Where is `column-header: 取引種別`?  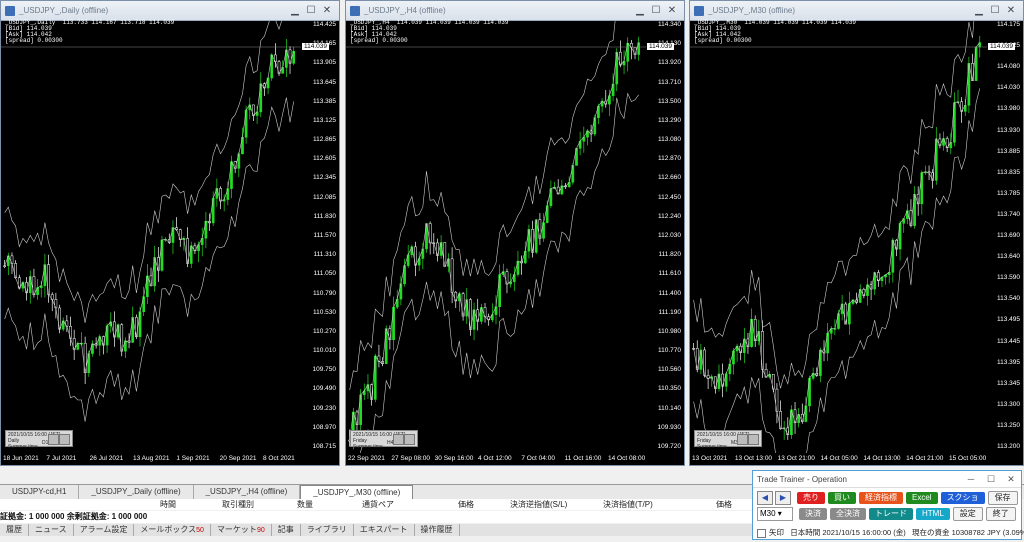 column-header: 取引種別 is located at coordinates (238, 504).